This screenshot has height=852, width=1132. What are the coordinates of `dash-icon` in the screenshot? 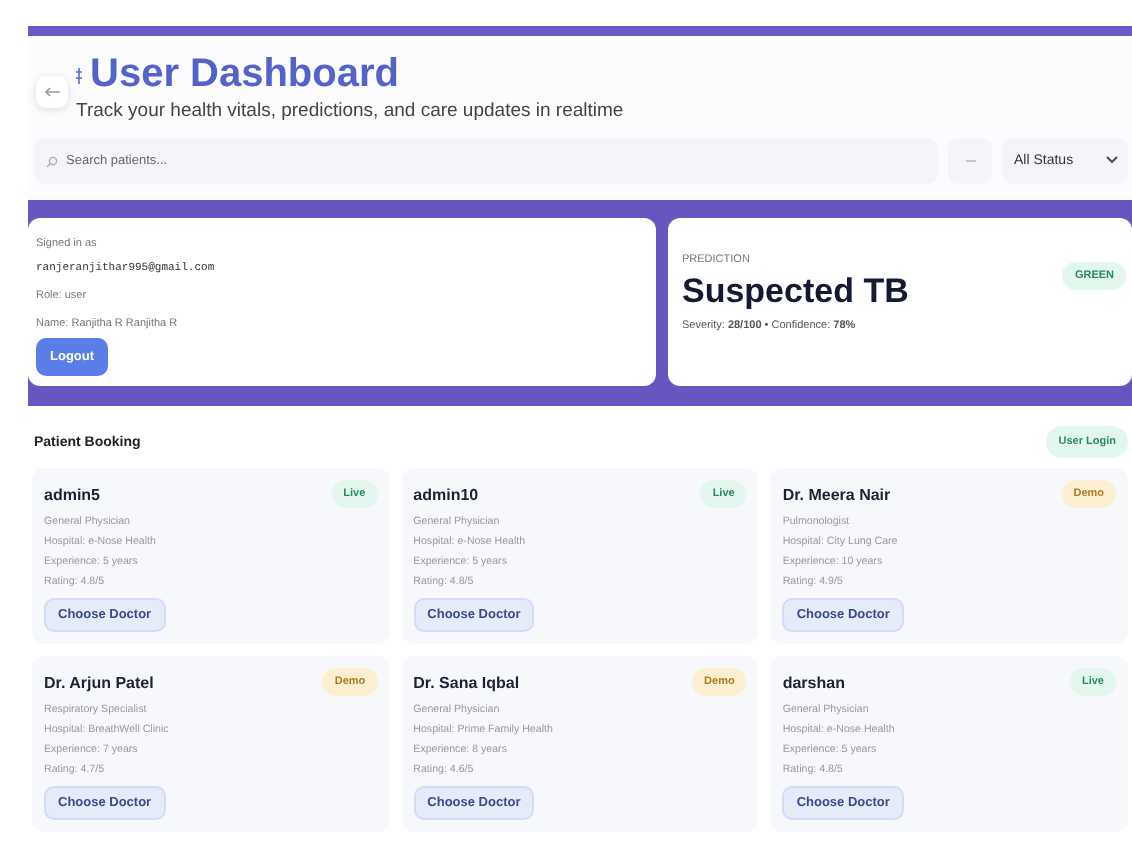 It's located at (970, 161).